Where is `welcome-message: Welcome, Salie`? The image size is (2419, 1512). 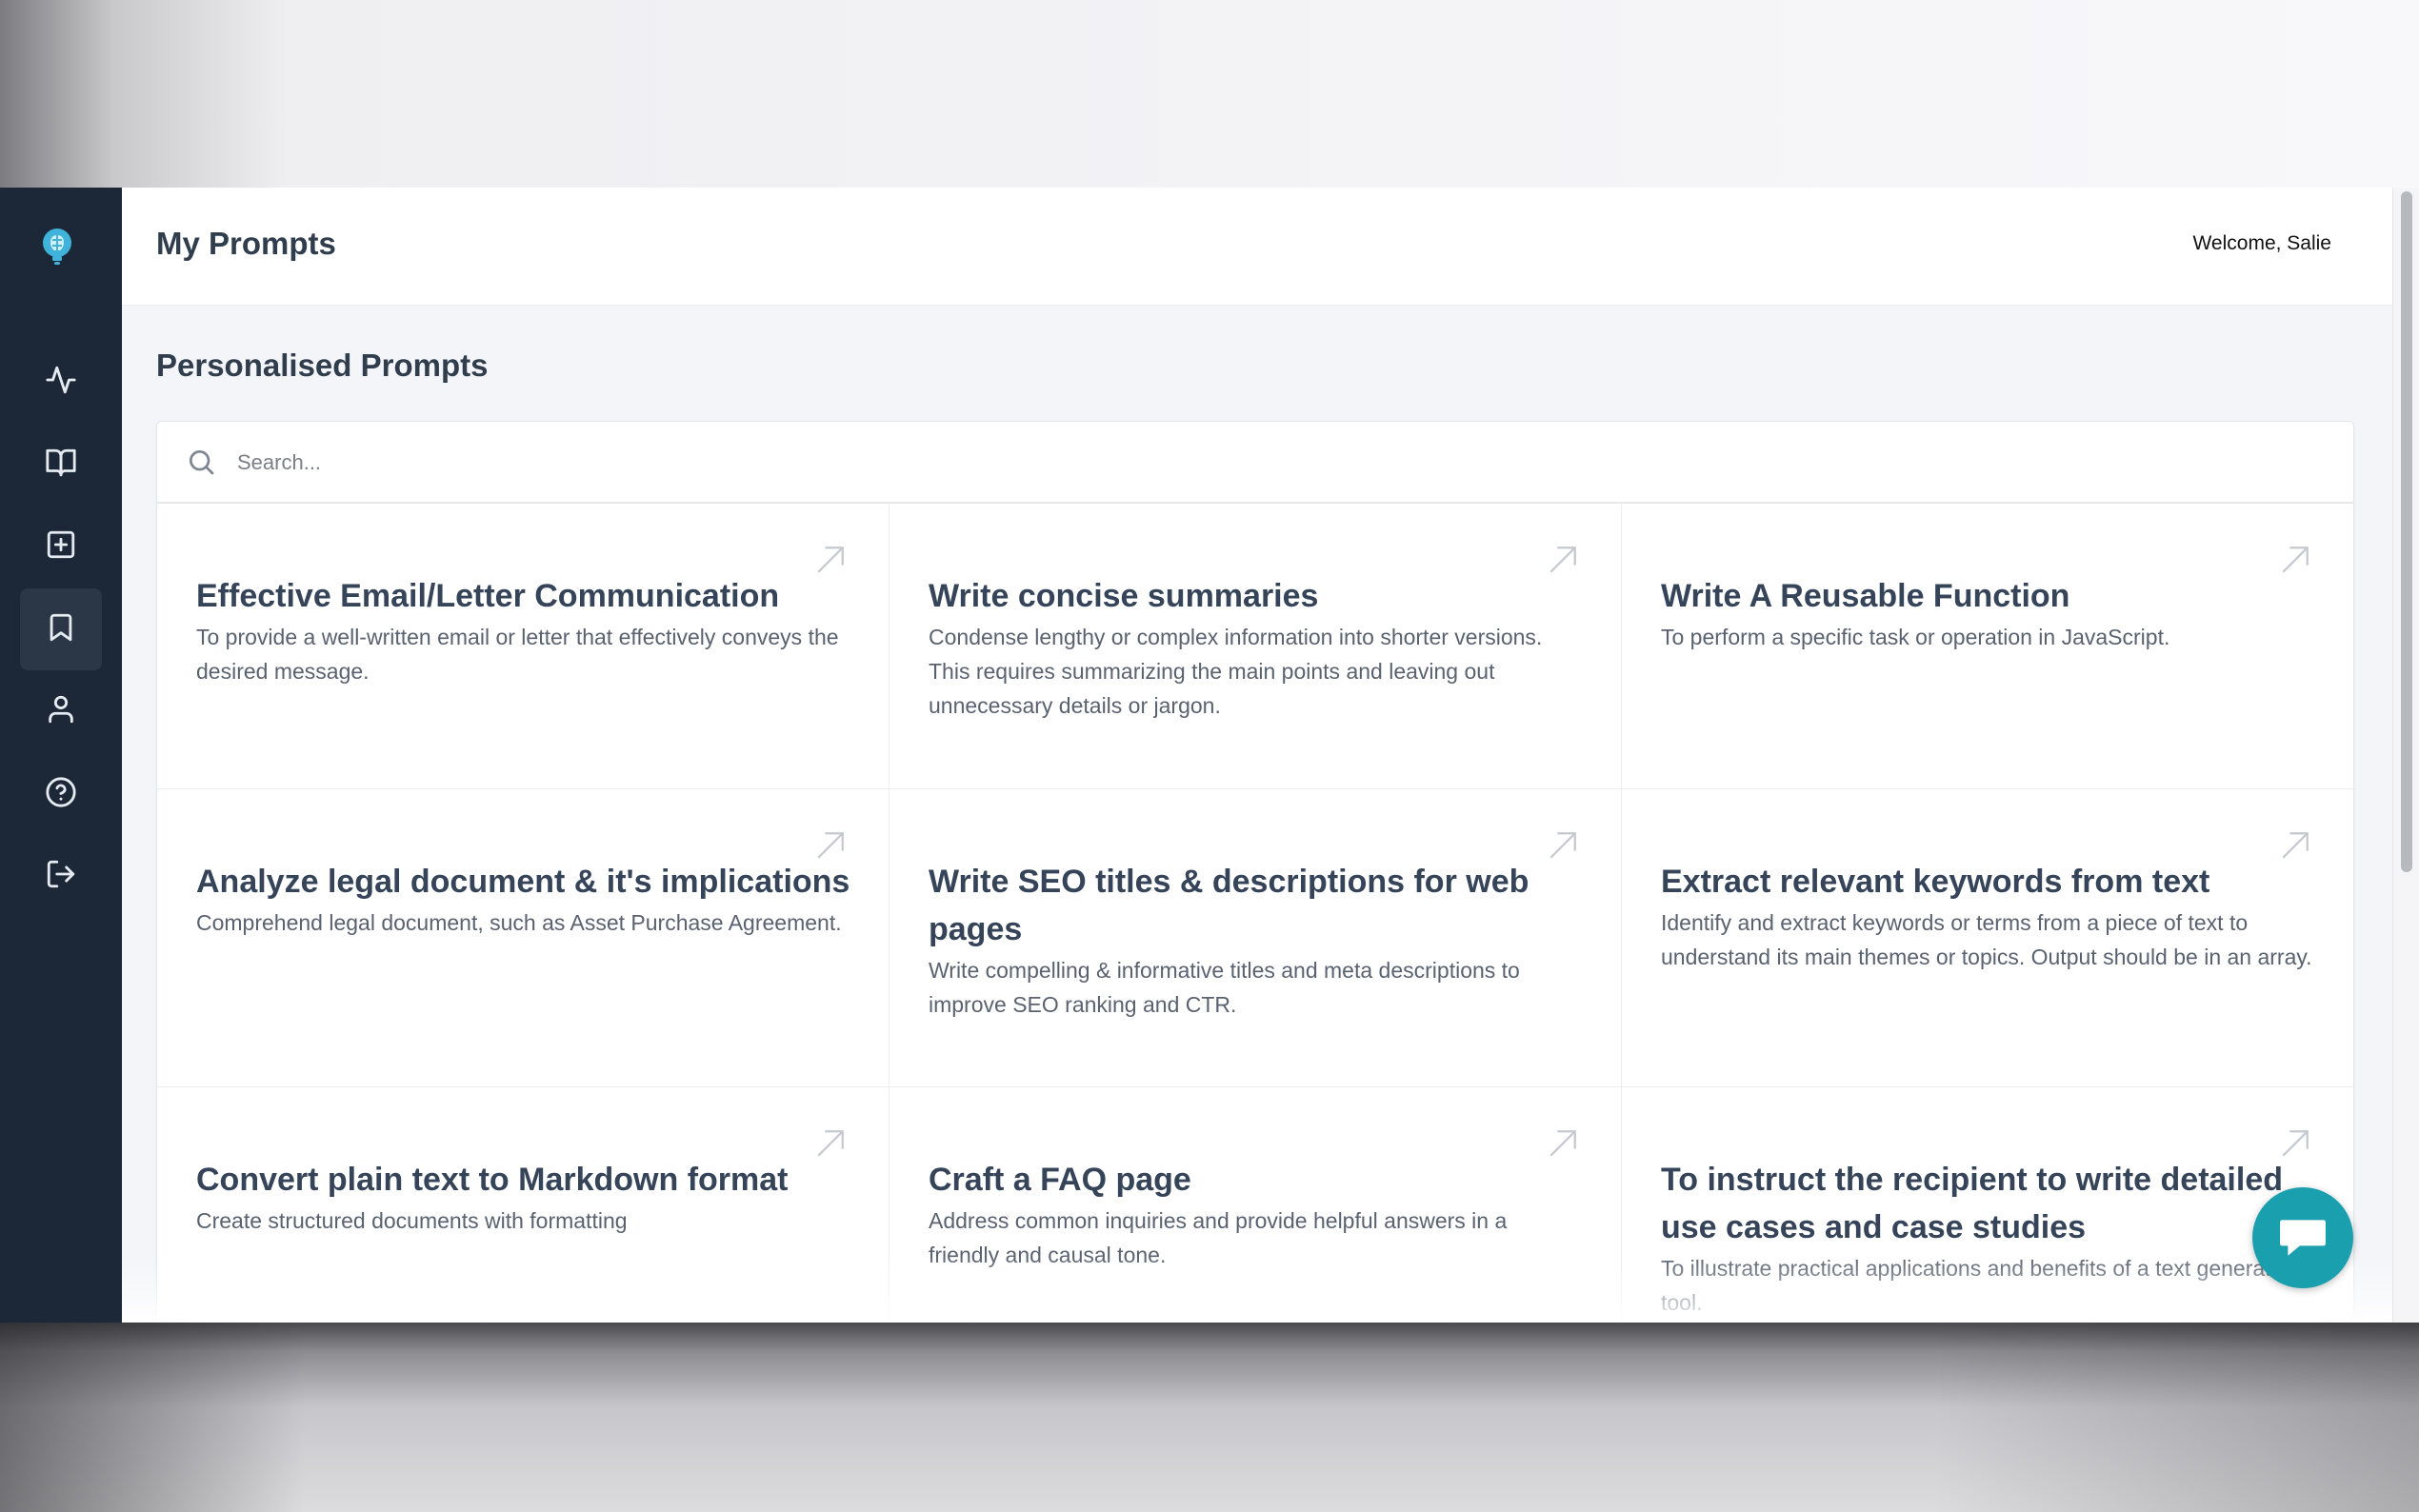 welcome-message: Welcome, Salie is located at coordinates (2261, 243).